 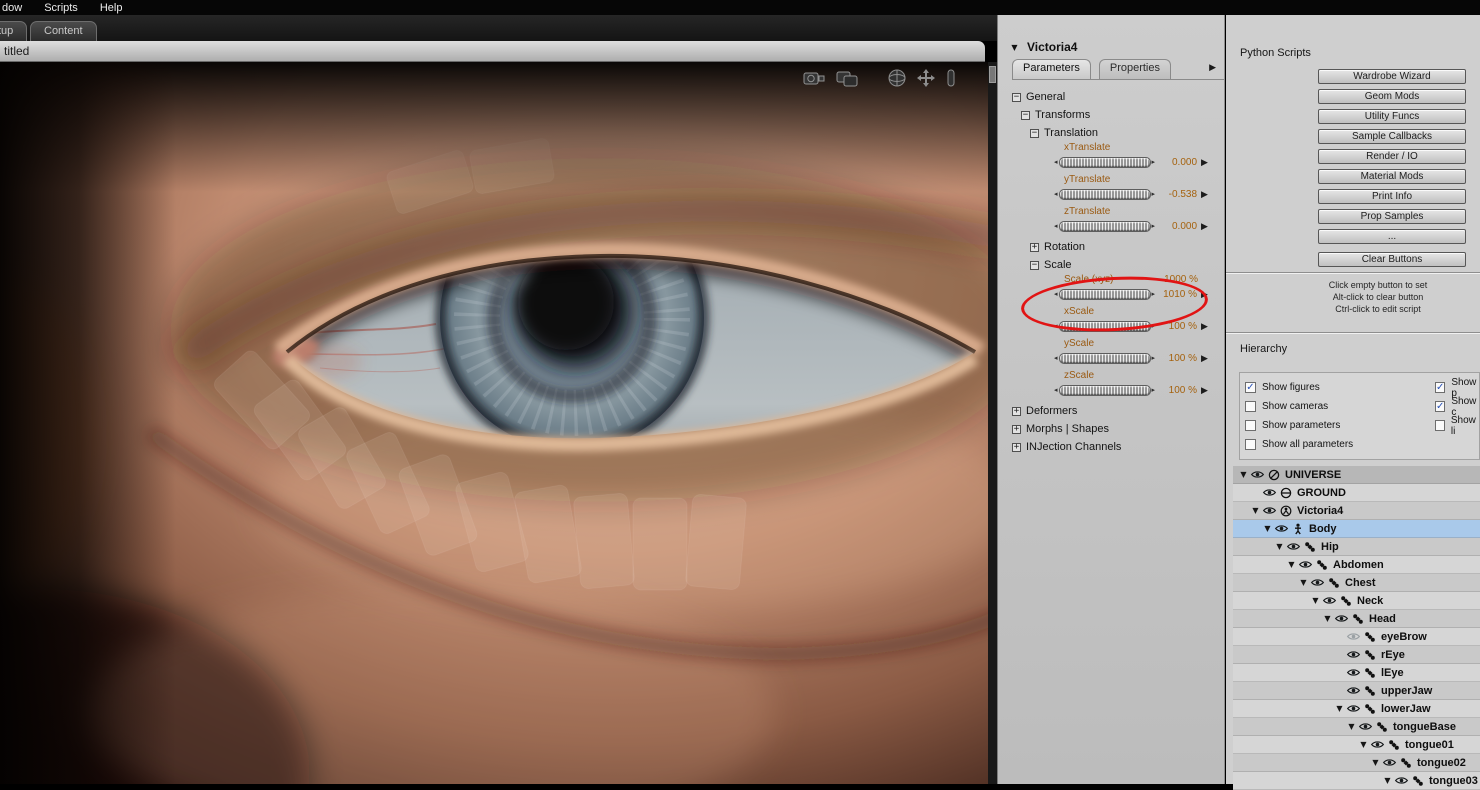 I want to click on filter-show-li: Show li, so click(x=1454, y=426).